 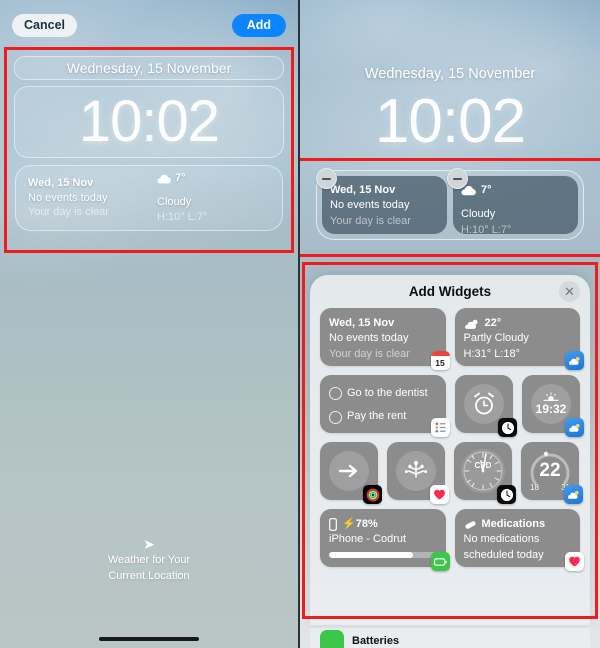 What do you see at coordinates (450, 74) in the screenshot?
I see `lock-date-right: Wednesday, 15 November` at bounding box center [450, 74].